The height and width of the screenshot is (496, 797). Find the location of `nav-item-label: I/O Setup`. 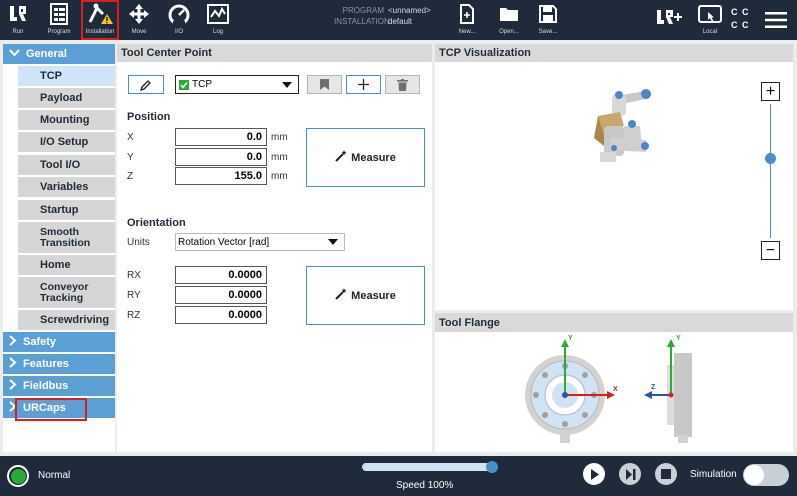

nav-item-label: I/O Setup is located at coordinates (64, 141).